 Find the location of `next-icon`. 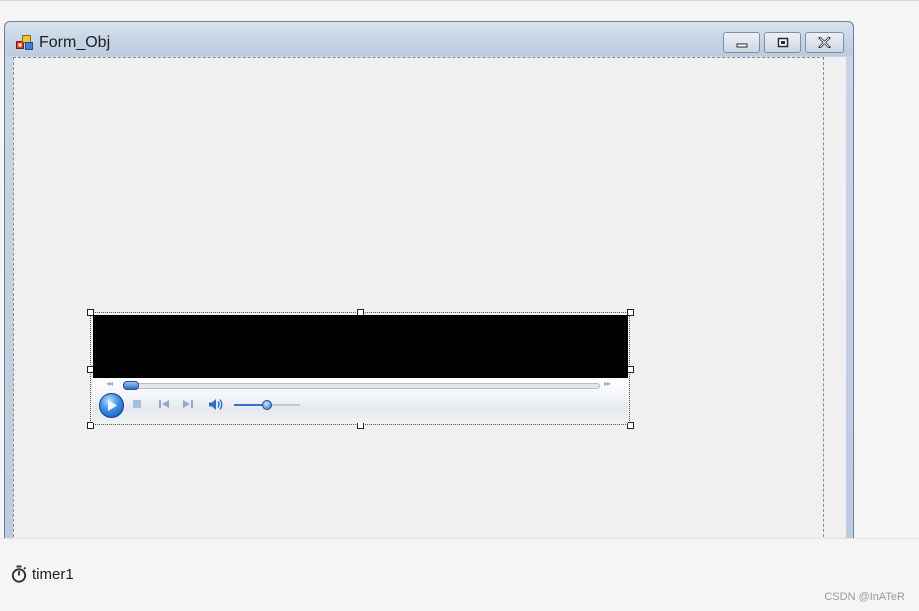

next-icon is located at coordinates (188, 404).